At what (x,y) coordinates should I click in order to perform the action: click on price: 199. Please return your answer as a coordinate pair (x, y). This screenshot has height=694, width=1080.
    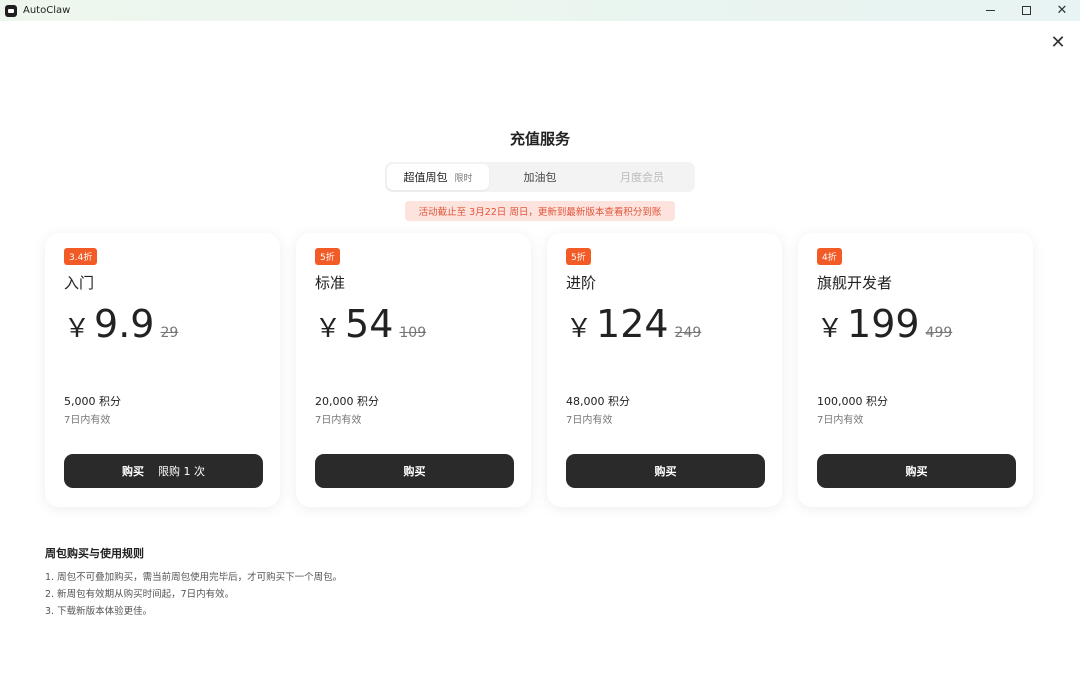
    Looking at the image, I should click on (883, 324).